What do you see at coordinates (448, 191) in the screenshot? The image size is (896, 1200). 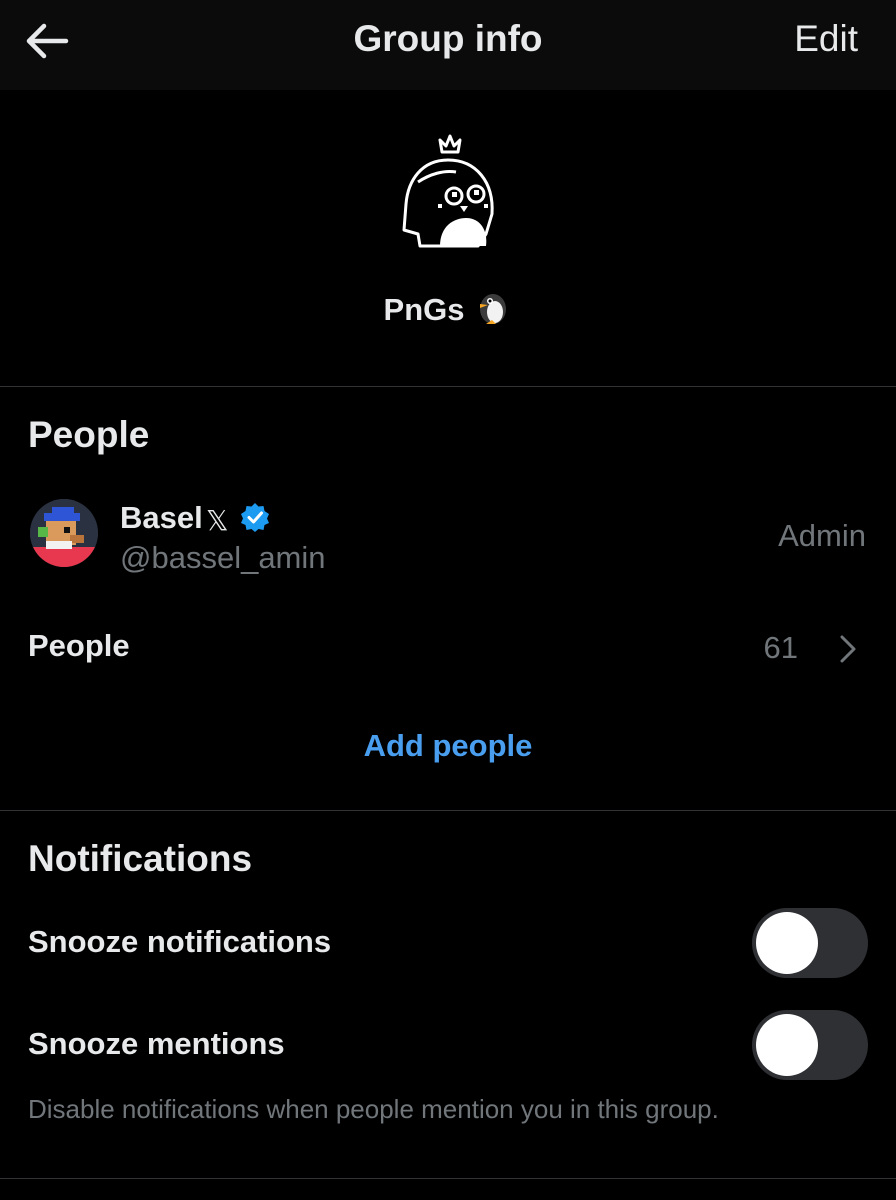 I see `penguin-pixel-avatar-icon` at bounding box center [448, 191].